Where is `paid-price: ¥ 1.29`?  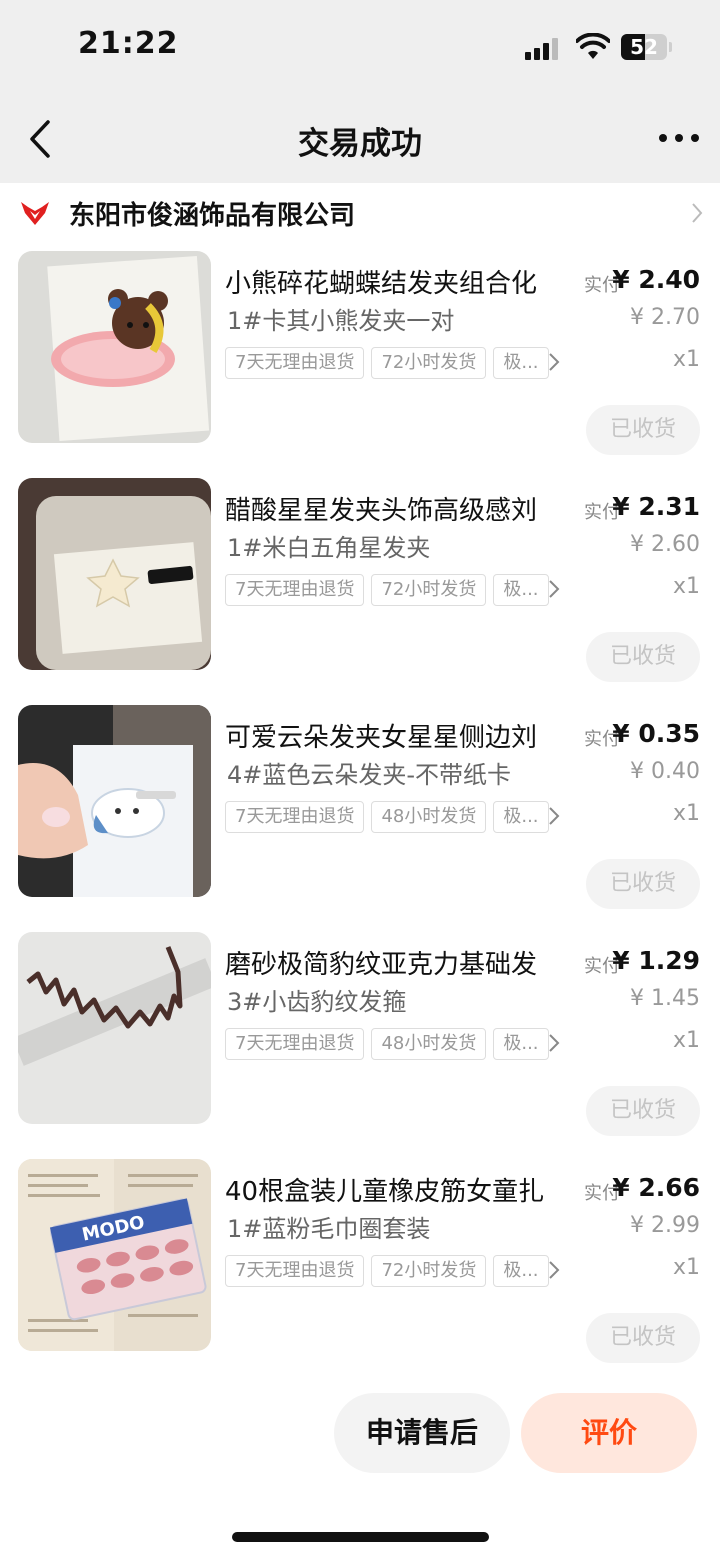 paid-price: ¥ 1.29 is located at coordinates (656, 960).